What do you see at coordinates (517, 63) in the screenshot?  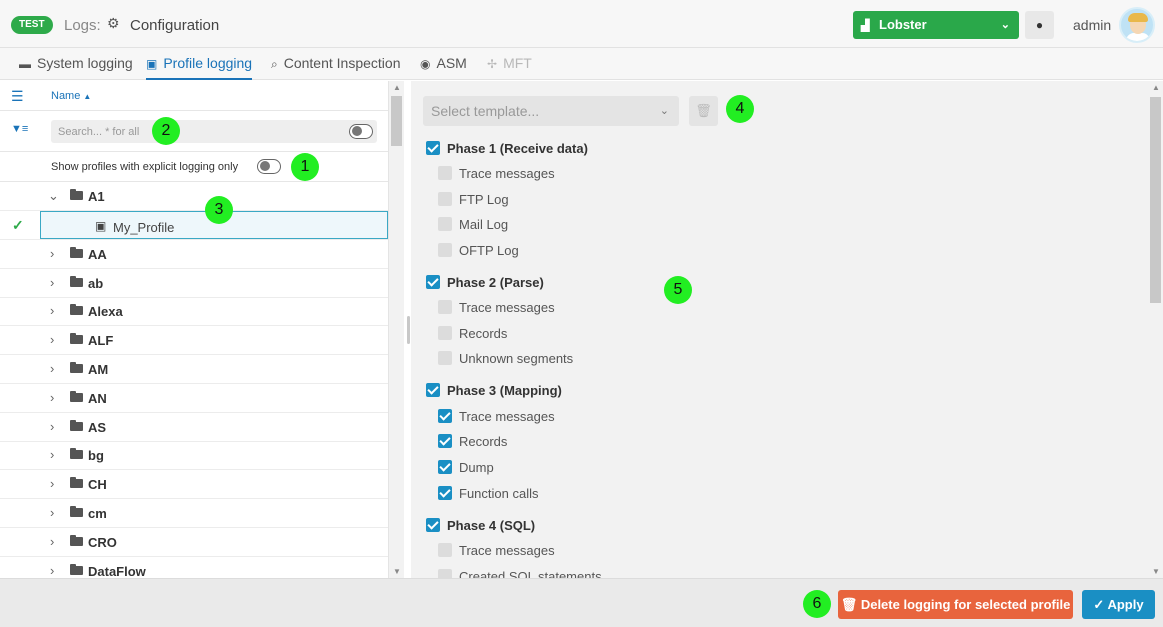 I see `tab-label: MFT` at bounding box center [517, 63].